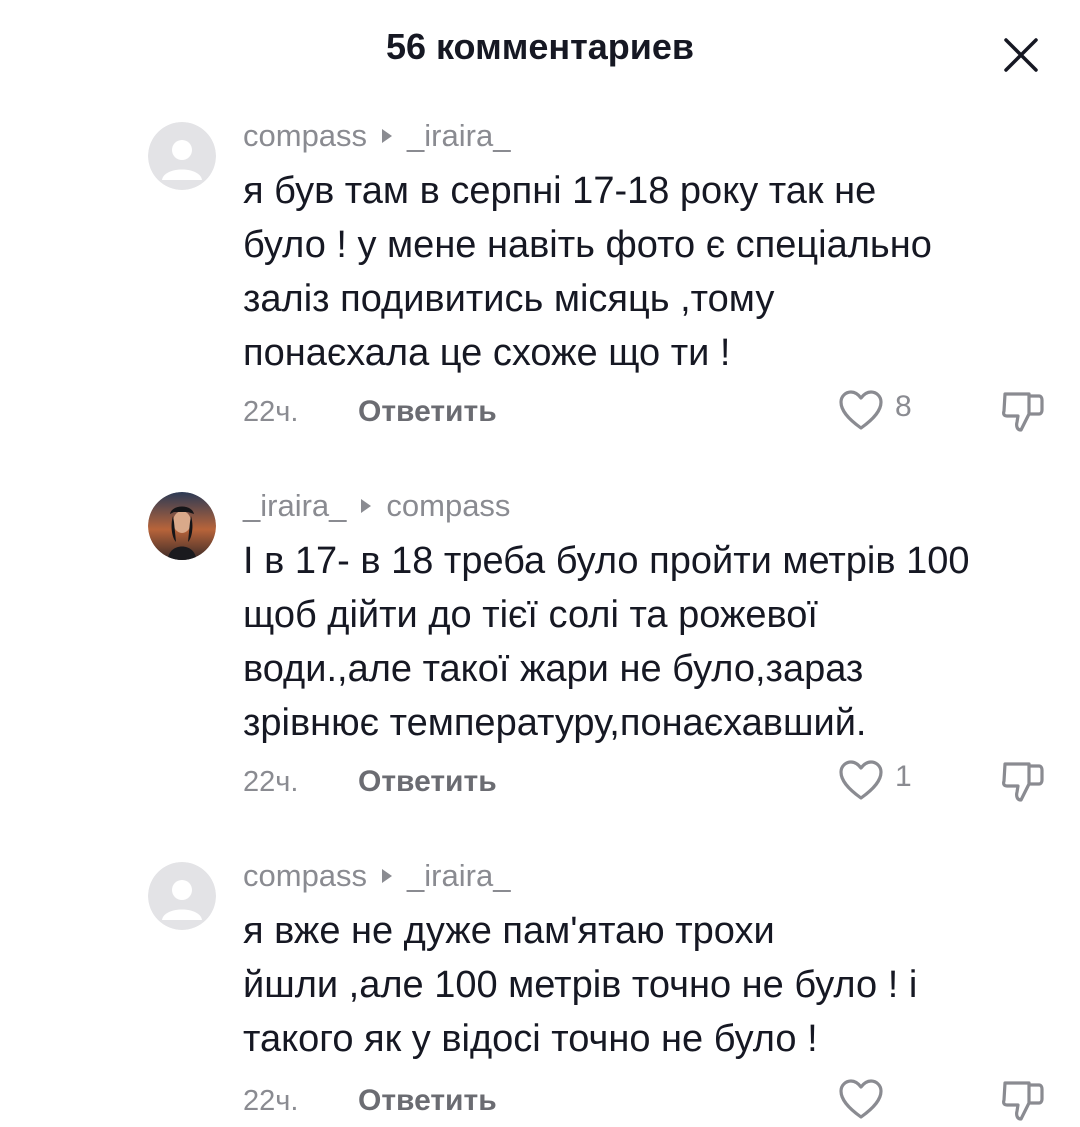 The height and width of the screenshot is (1127, 1080). I want to click on close-button, so click(1021, 55).